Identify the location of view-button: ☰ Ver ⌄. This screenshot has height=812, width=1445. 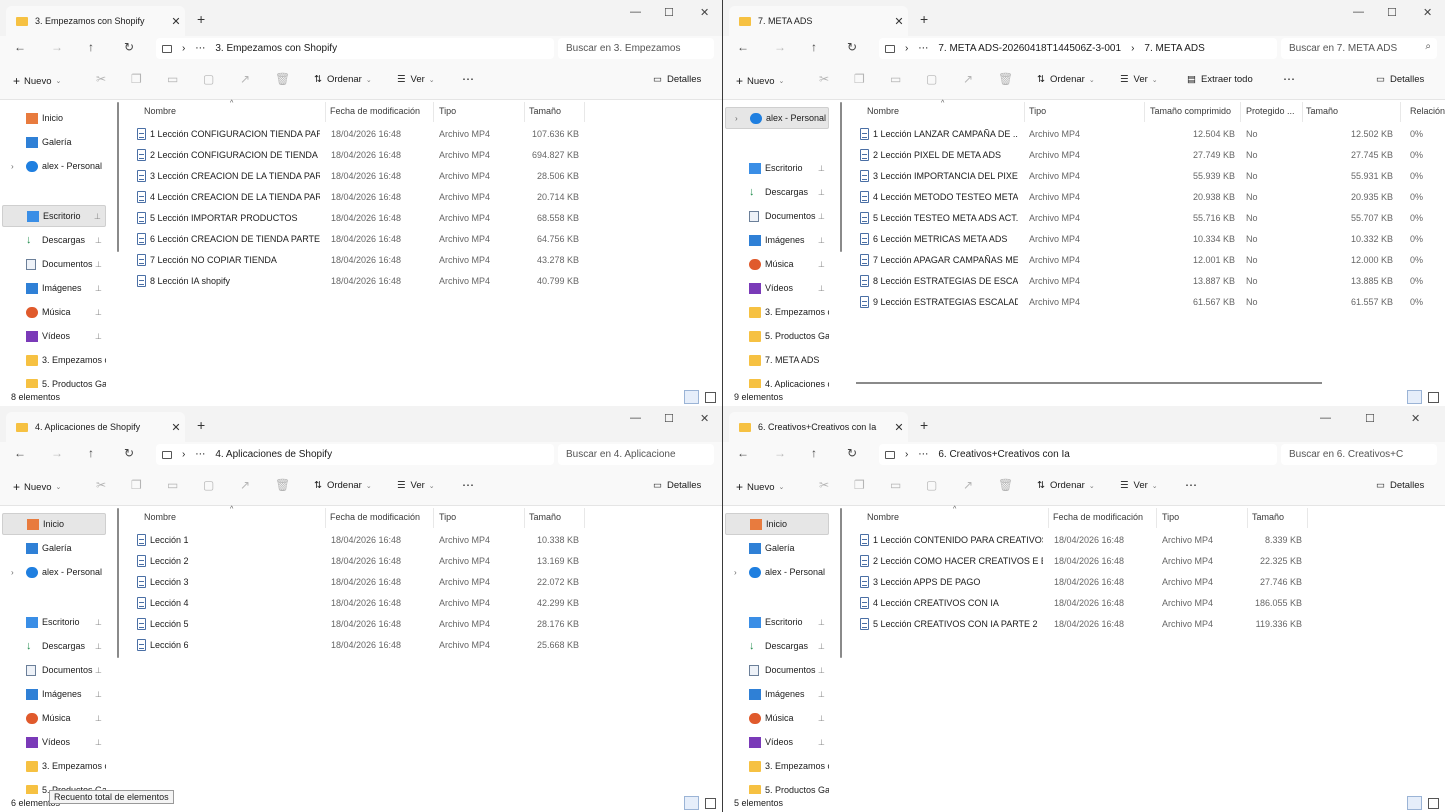
(1139, 485).